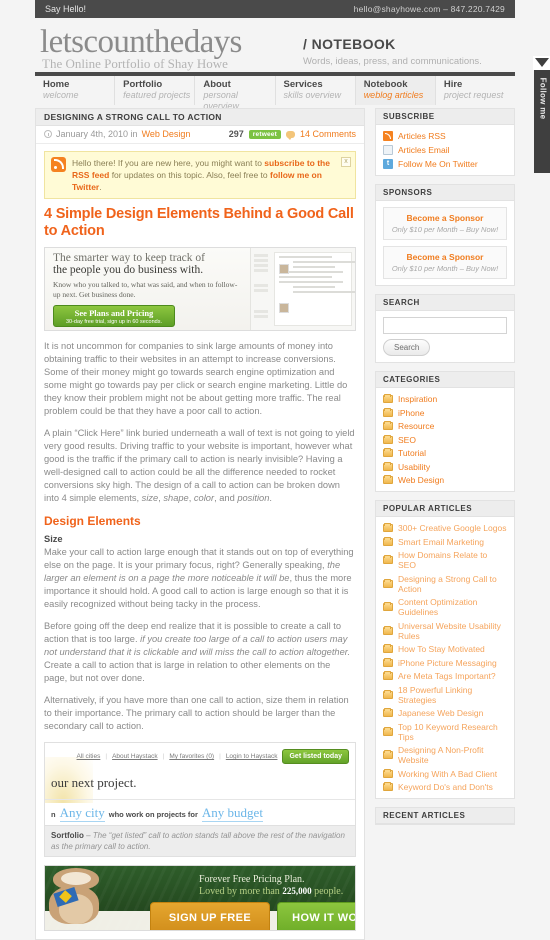 This screenshot has width=550, height=940. What do you see at coordinates (92, 521) in the screenshot?
I see `heading-design-elements: Design Elements` at bounding box center [92, 521].